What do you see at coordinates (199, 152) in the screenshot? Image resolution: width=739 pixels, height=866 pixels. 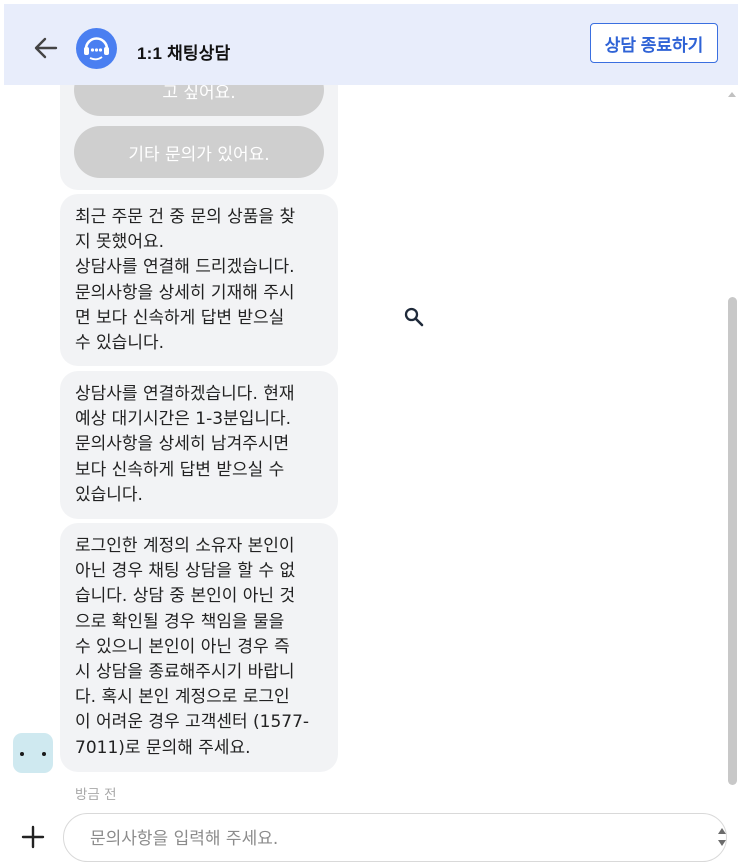 I see `quick-reply-option: 기타 문의가 있어요.` at bounding box center [199, 152].